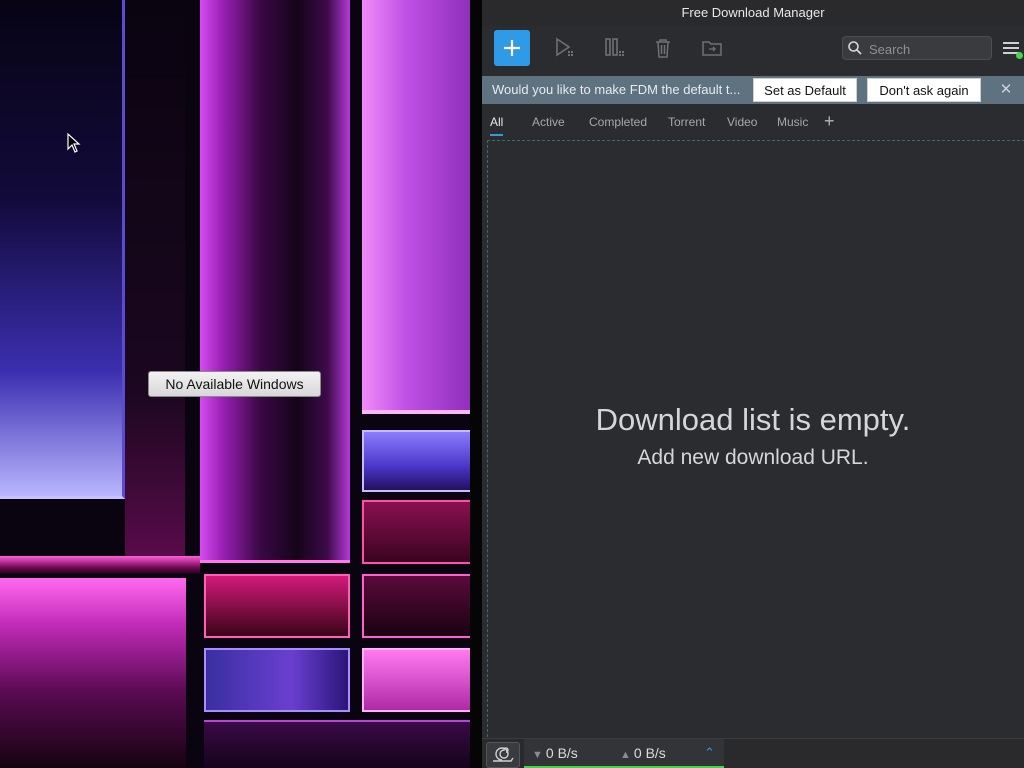 The image size is (1024, 768). I want to click on play-icon, so click(564, 47).